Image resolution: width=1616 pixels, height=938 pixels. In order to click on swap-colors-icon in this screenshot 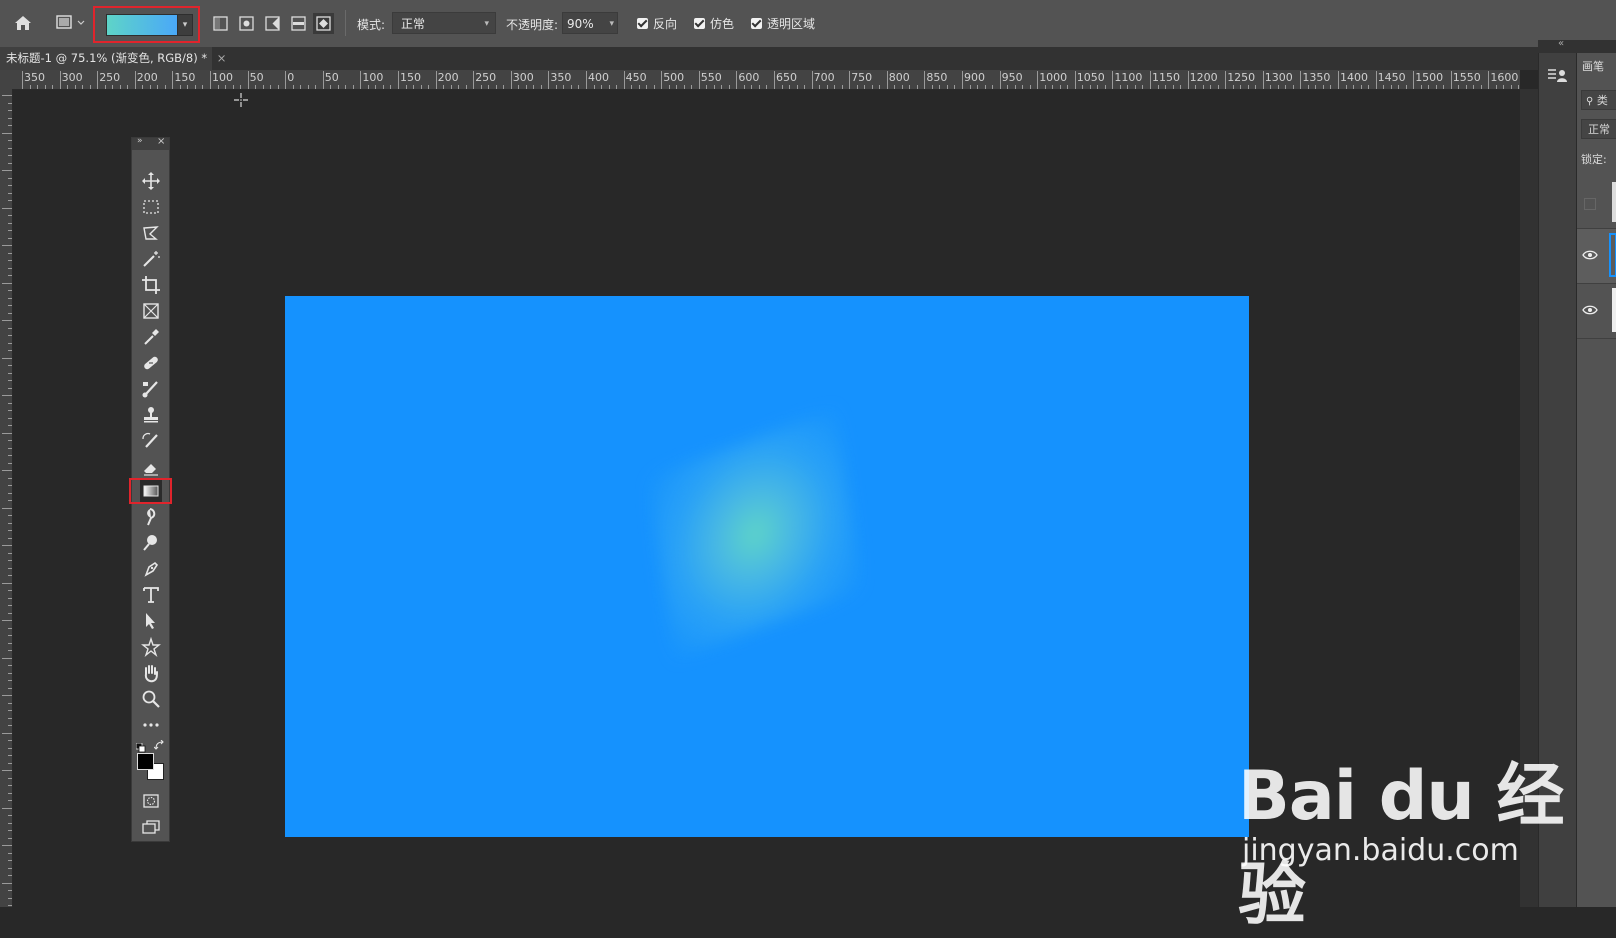, I will do `click(159, 746)`.